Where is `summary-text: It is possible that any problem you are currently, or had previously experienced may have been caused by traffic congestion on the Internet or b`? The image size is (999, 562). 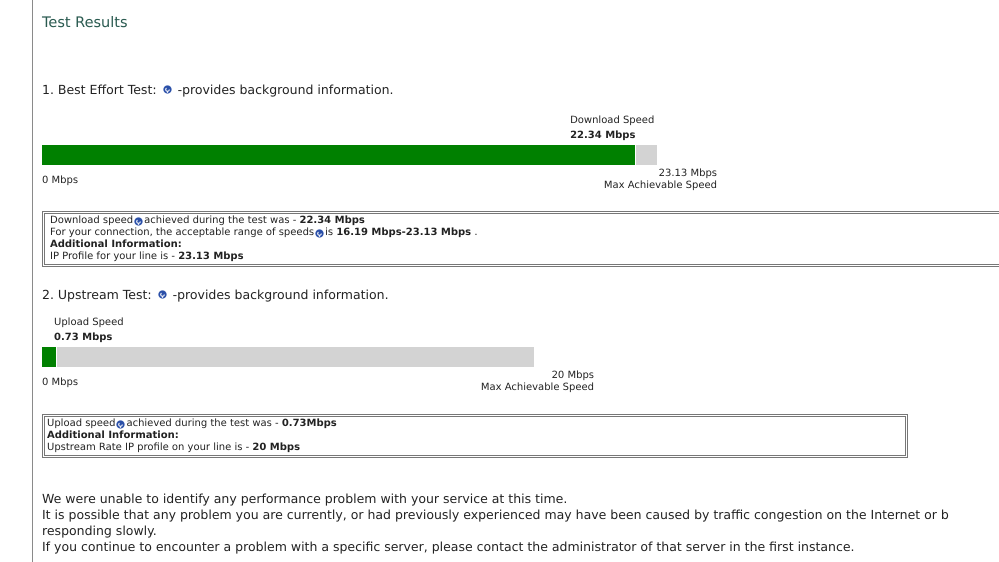 summary-text: It is possible that any problem you are currently, or had previously experienced may have been caused by traffic congestion on the Internet or b is located at coordinates (496, 515).